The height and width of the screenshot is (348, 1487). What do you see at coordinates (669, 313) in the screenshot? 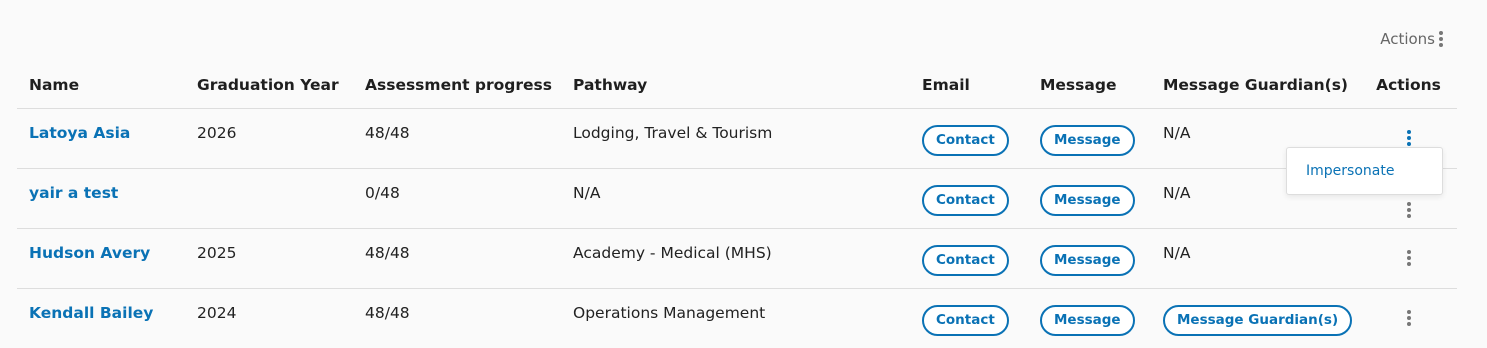
I see `pathway-value: Operations Management` at bounding box center [669, 313].